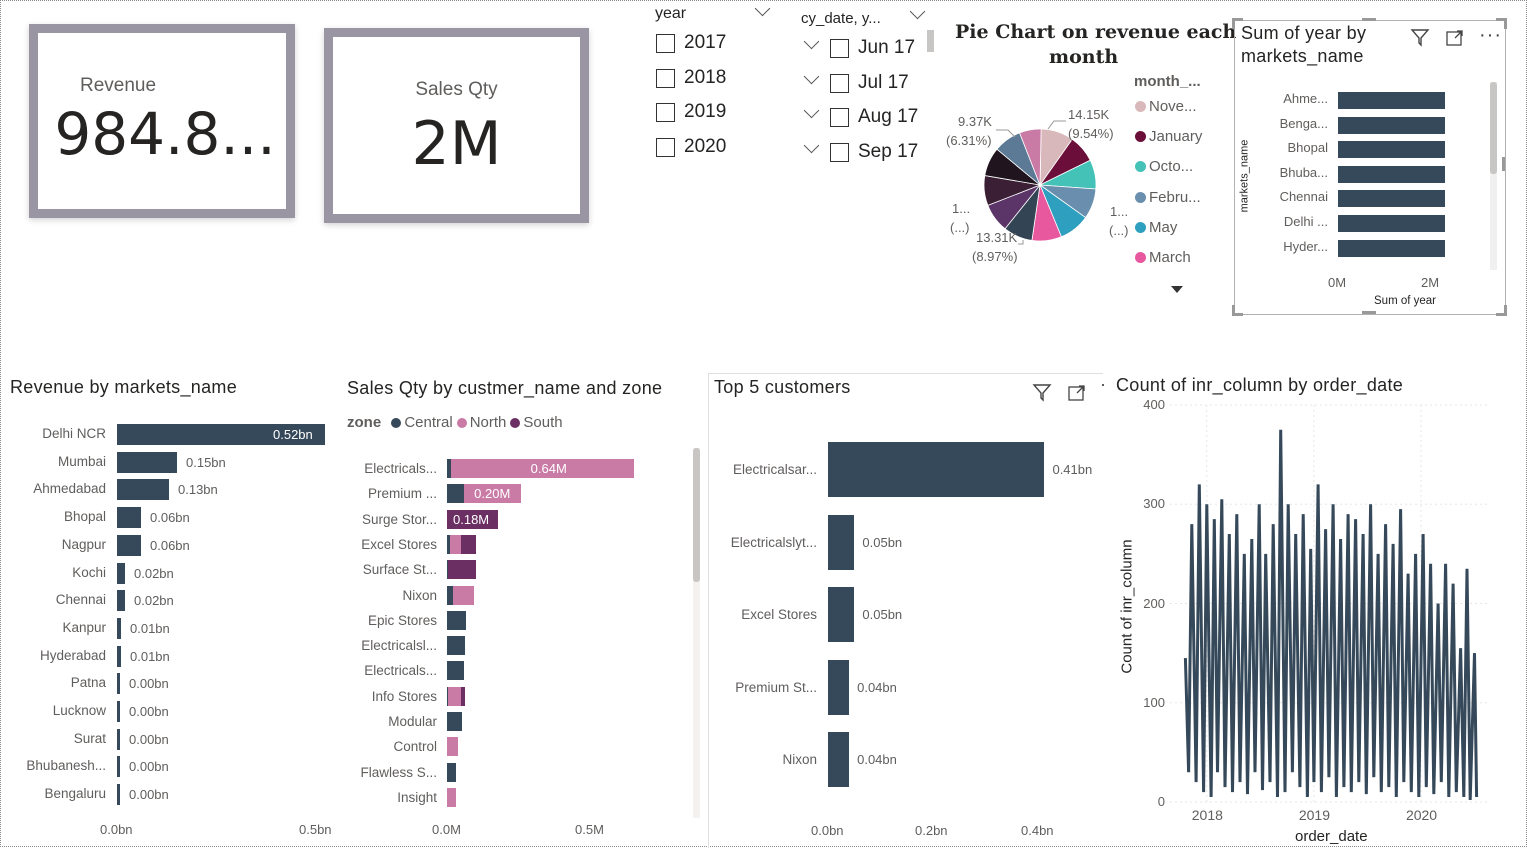 The width and height of the screenshot is (1527, 848). What do you see at coordinates (1493, 128) in the screenshot?
I see `sum-year-scrollbar-thumb` at bounding box center [1493, 128].